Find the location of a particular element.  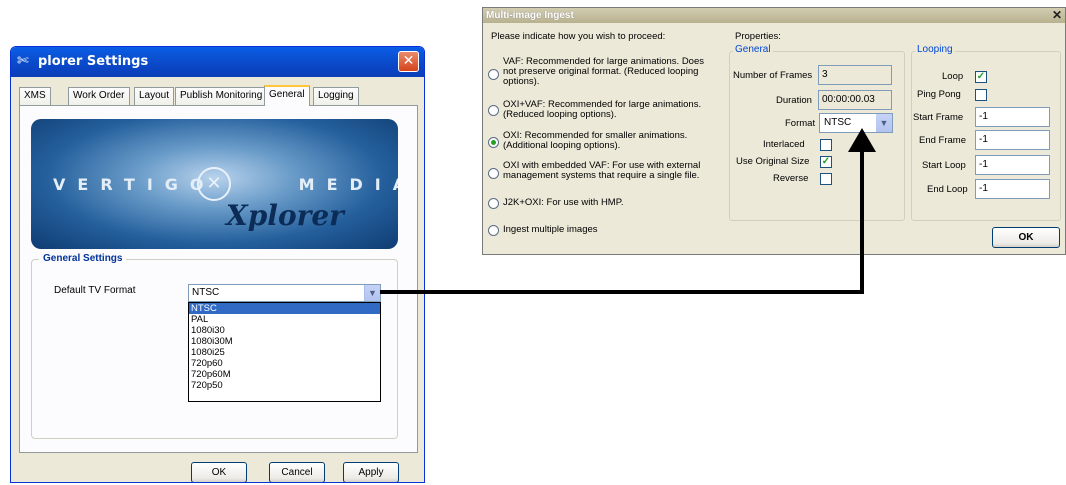

callout-arrow-head is located at coordinates (862, 140).